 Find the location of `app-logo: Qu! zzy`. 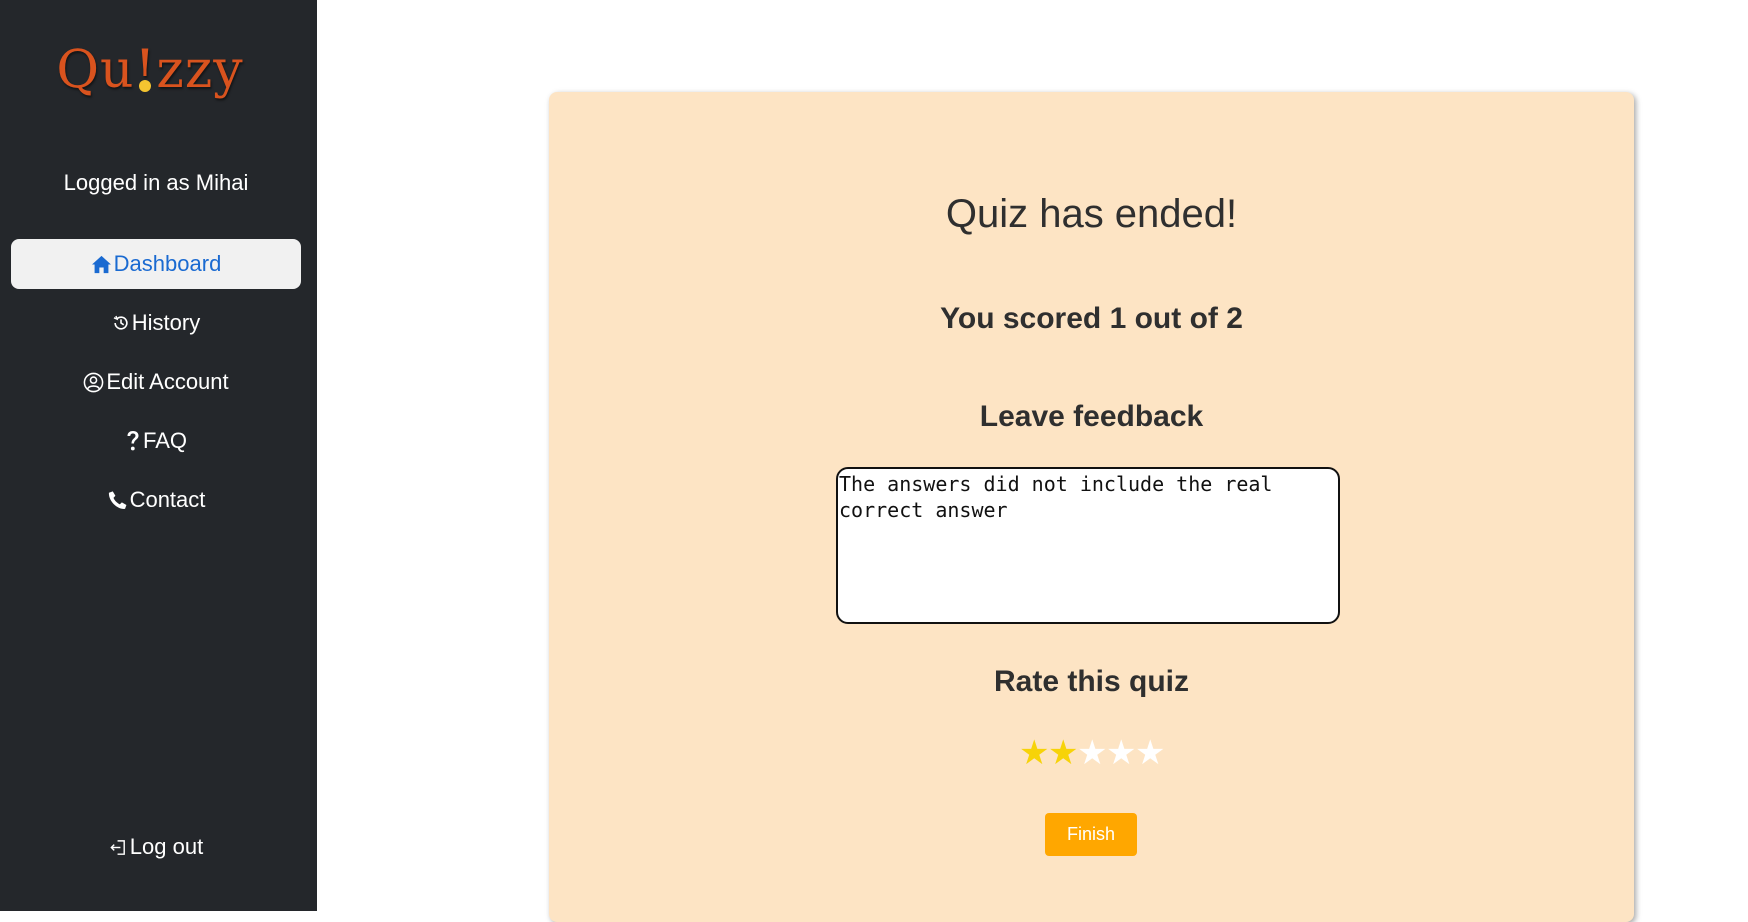

app-logo: Qu! zzy is located at coordinates (150, 70).